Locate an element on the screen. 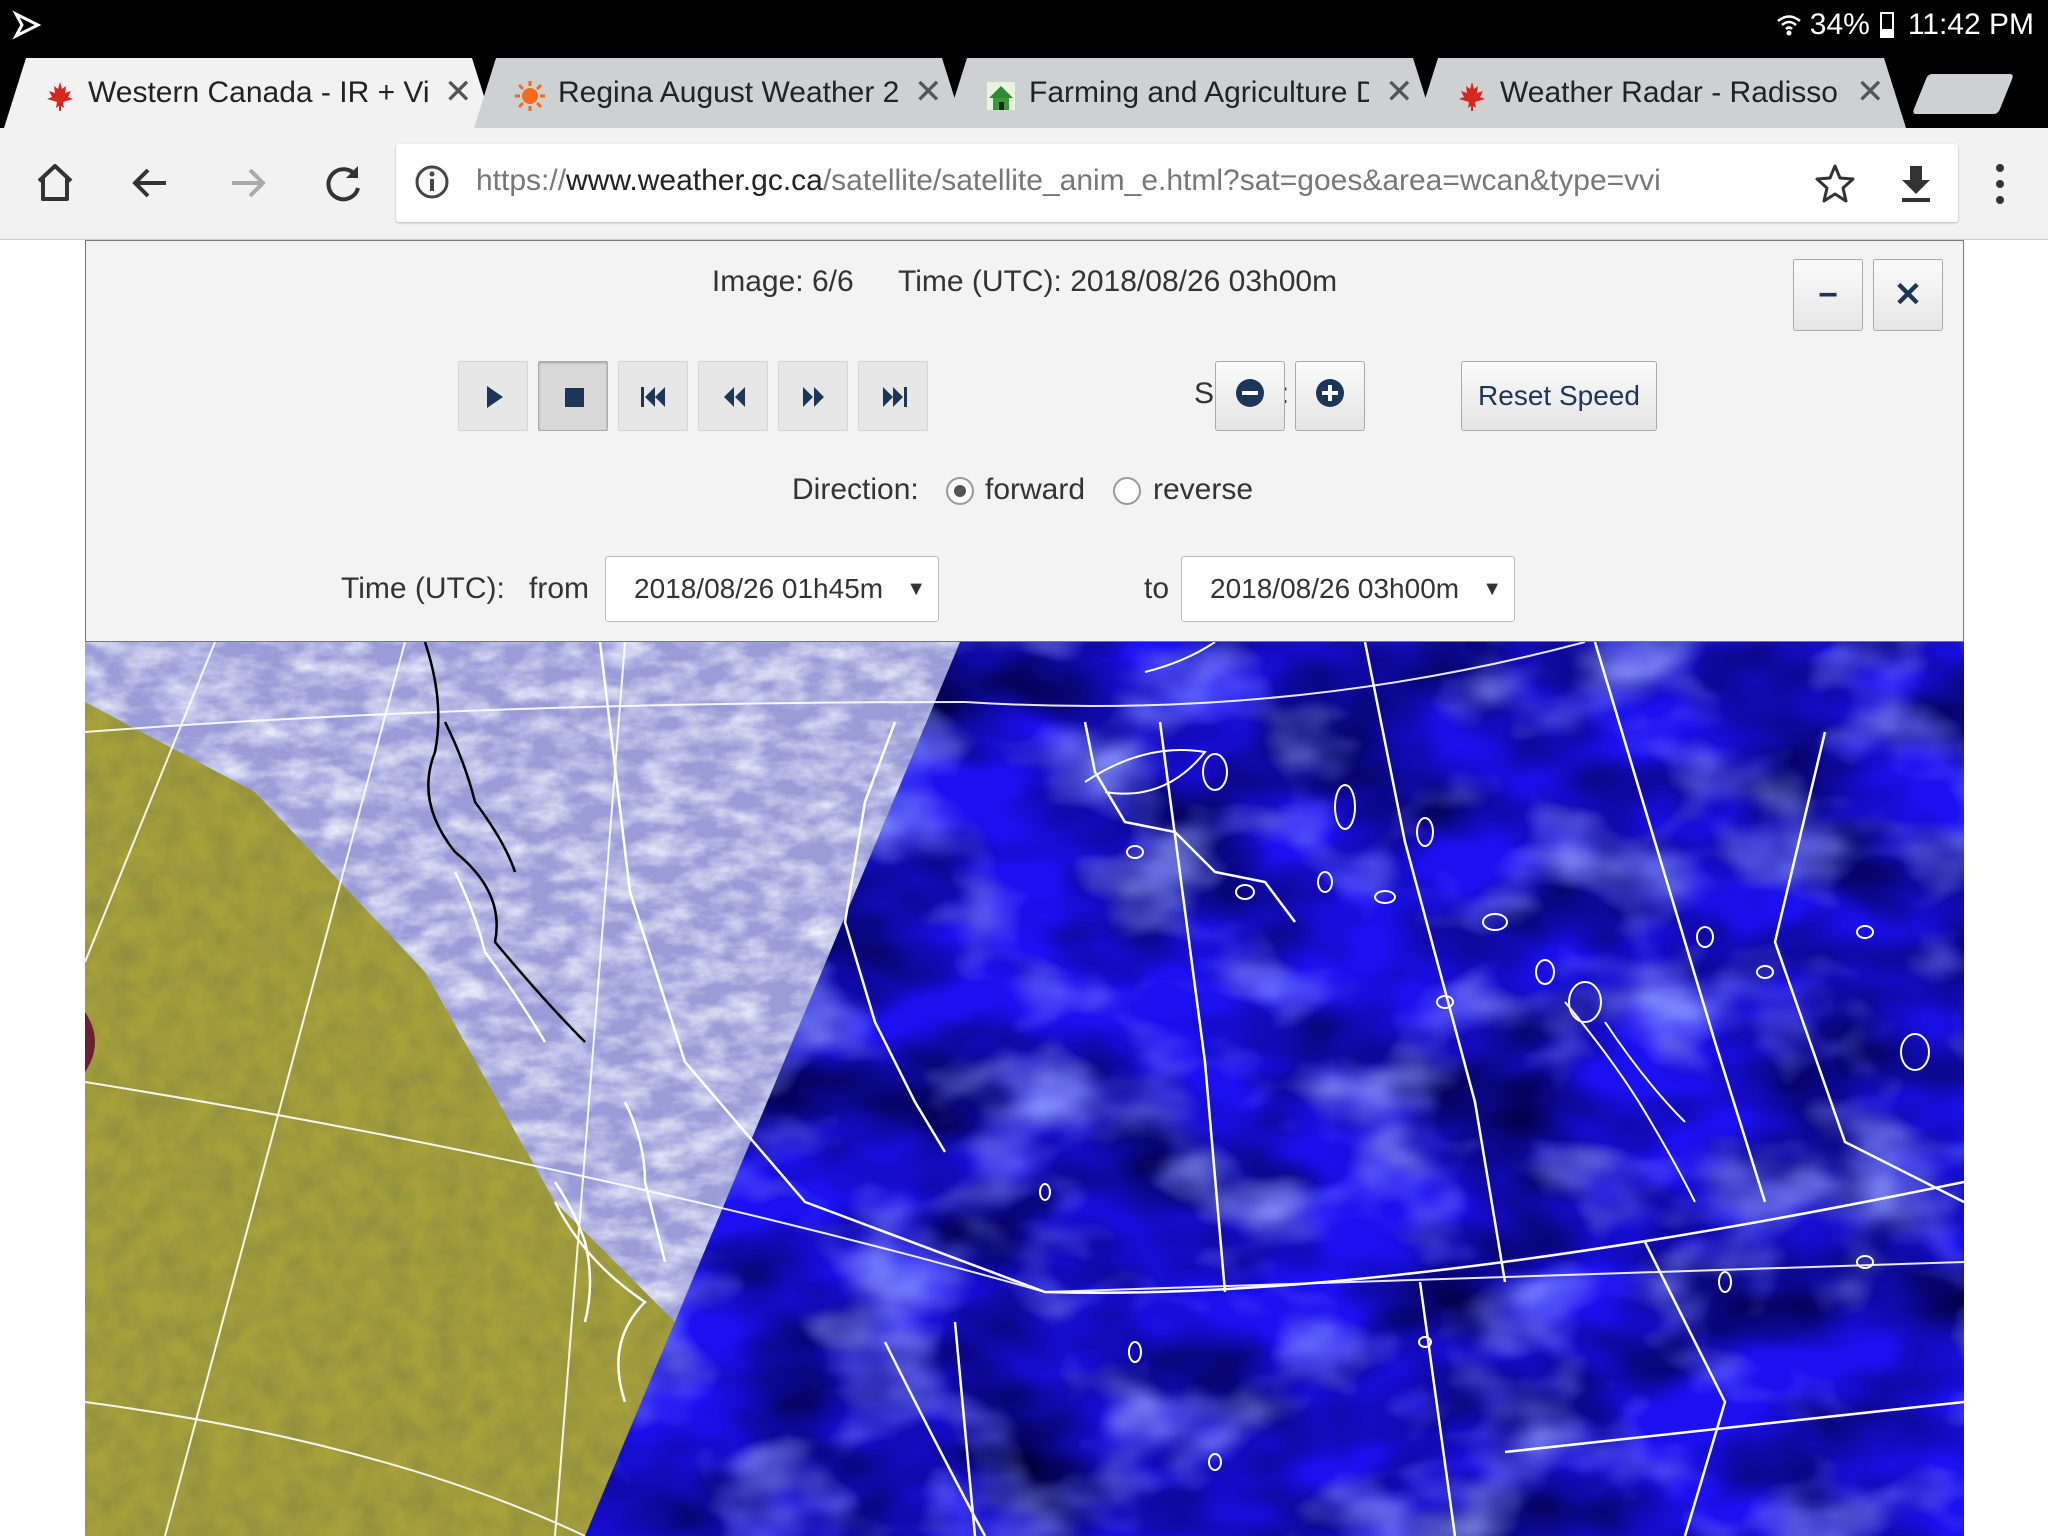  rewind-icon is located at coordinates (734, 397).